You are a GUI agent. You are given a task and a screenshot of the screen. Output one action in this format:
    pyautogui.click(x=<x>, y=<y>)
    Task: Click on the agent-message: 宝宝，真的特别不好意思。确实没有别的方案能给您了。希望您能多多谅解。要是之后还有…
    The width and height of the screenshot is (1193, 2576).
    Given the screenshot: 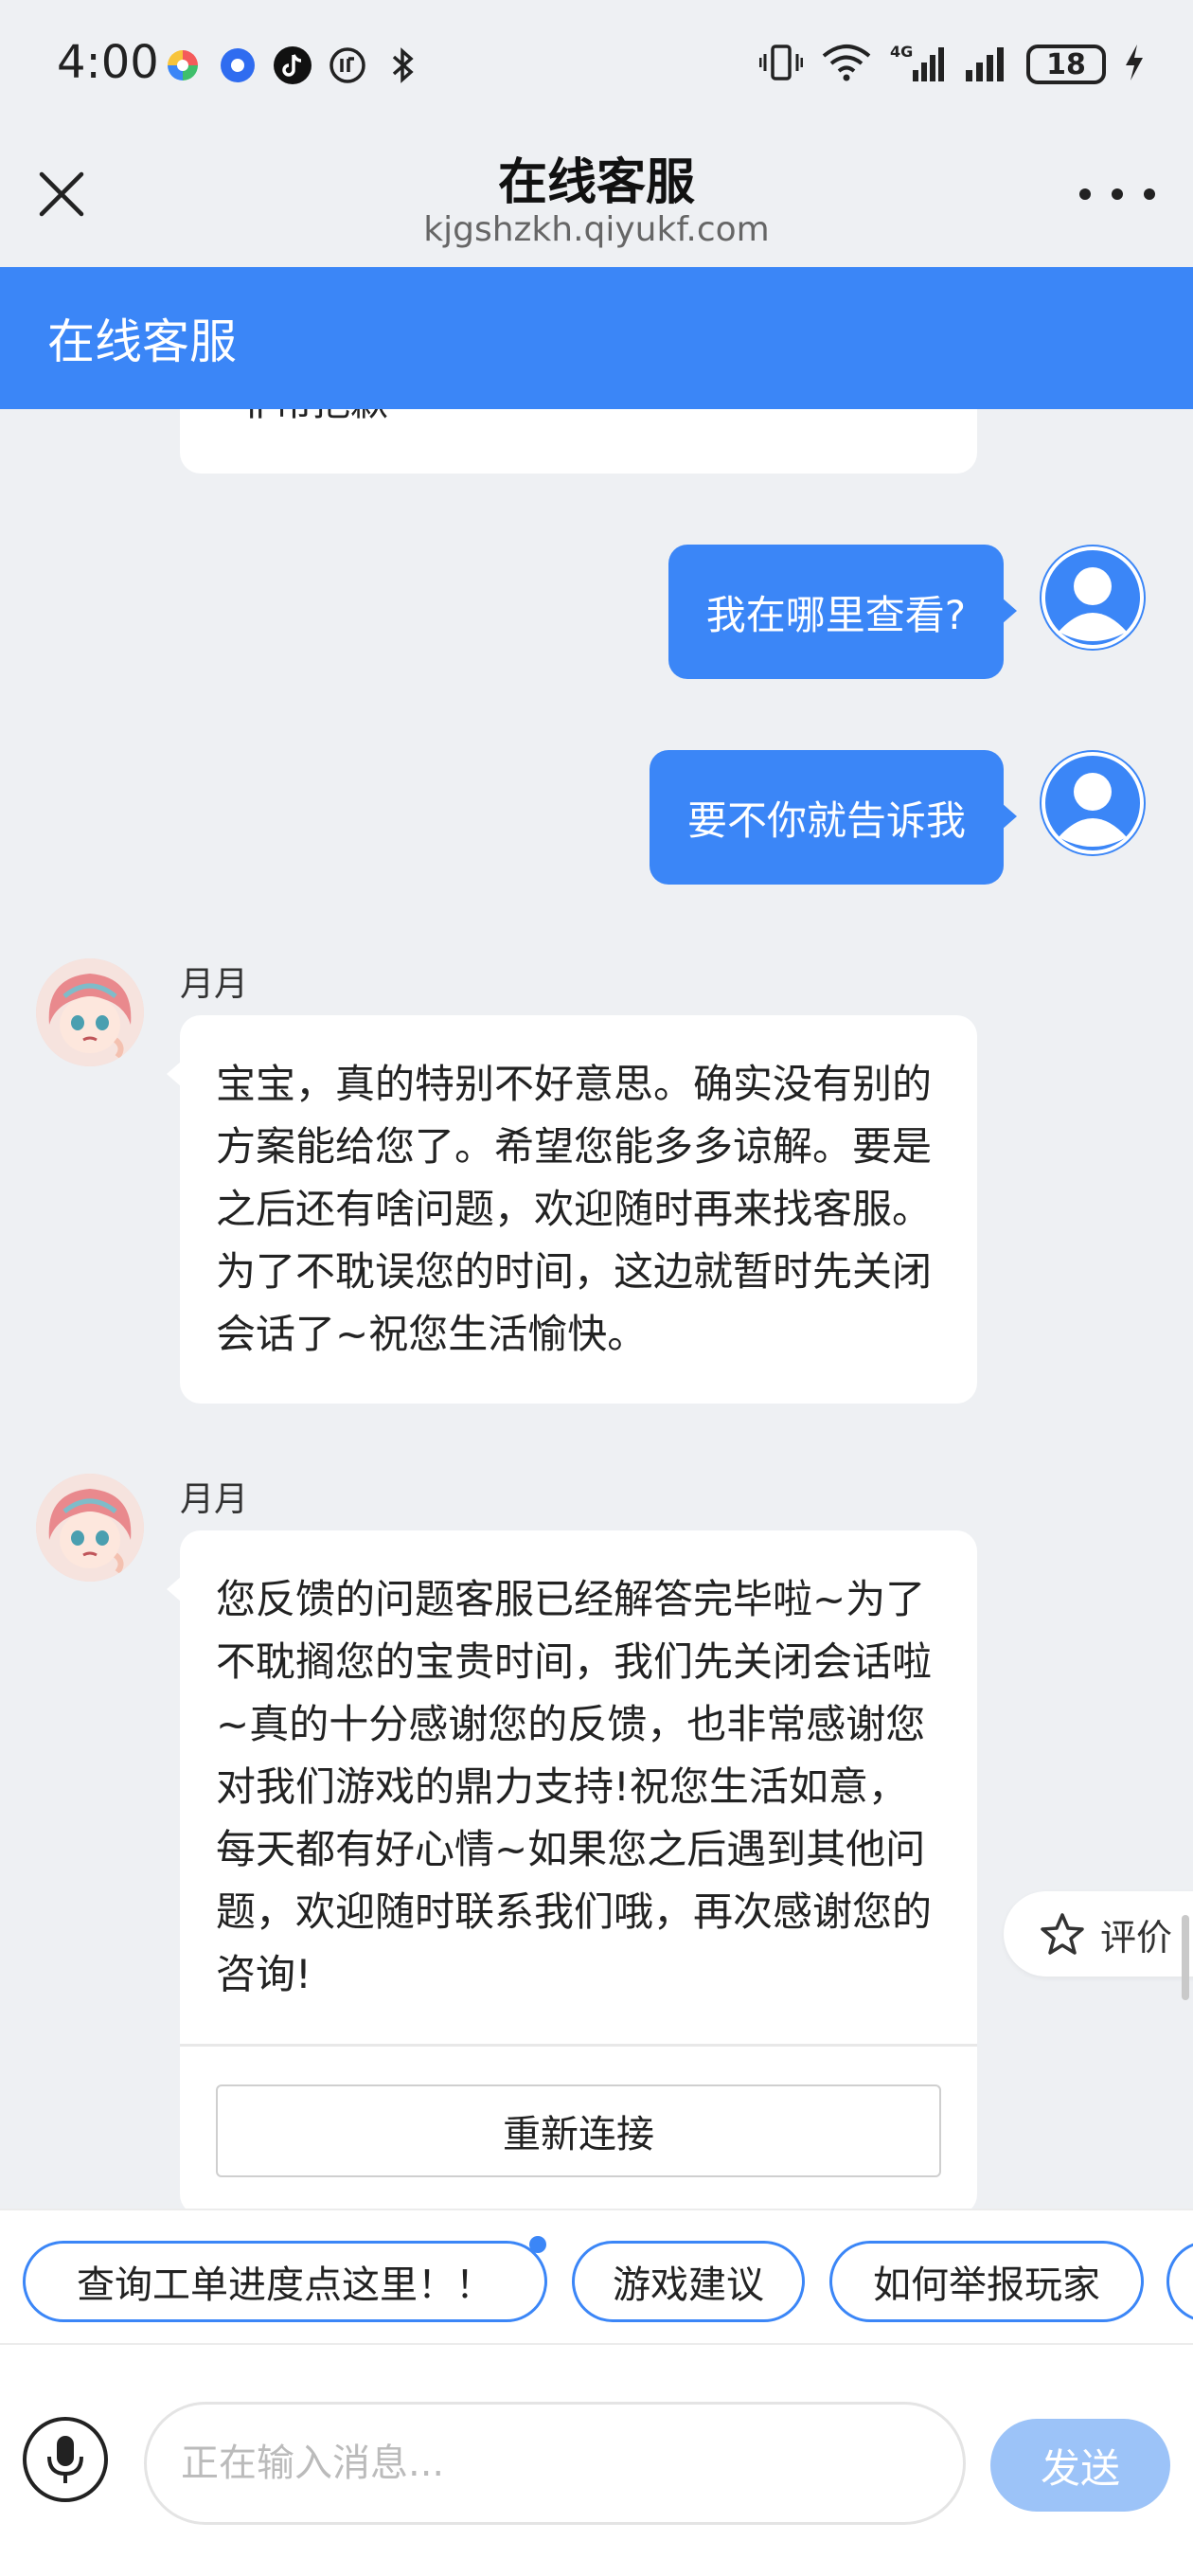 What is the action you would take?
    pyautogui.click(x=572, y=1209)
    